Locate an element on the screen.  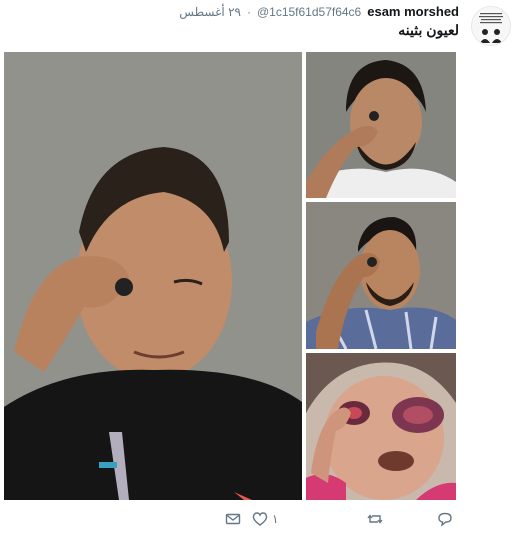
reply-button is located at coordinates (445, 519).